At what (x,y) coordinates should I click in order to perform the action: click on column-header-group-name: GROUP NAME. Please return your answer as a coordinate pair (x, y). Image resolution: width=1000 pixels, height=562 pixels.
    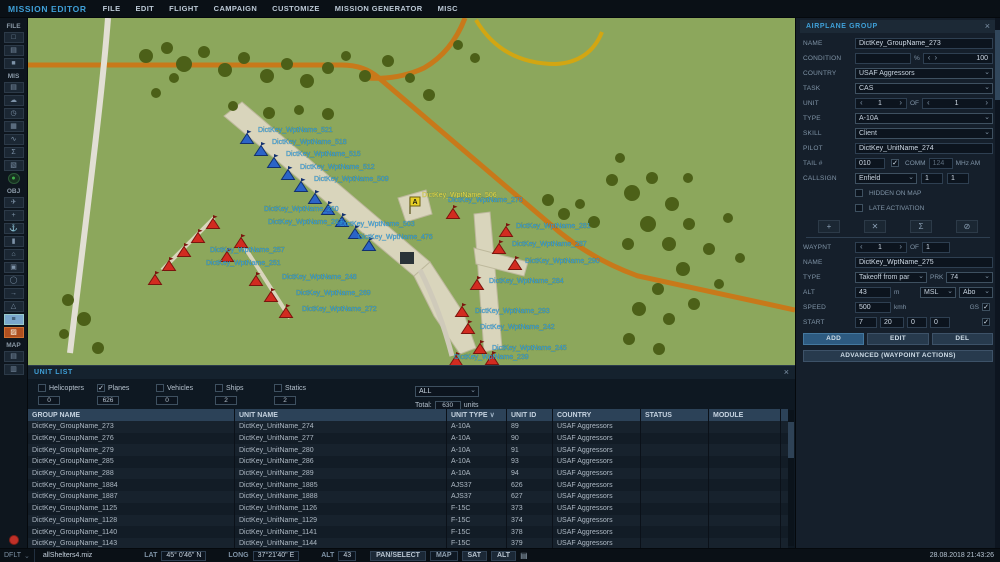
    Looking at the image, I should click on (131, 415).